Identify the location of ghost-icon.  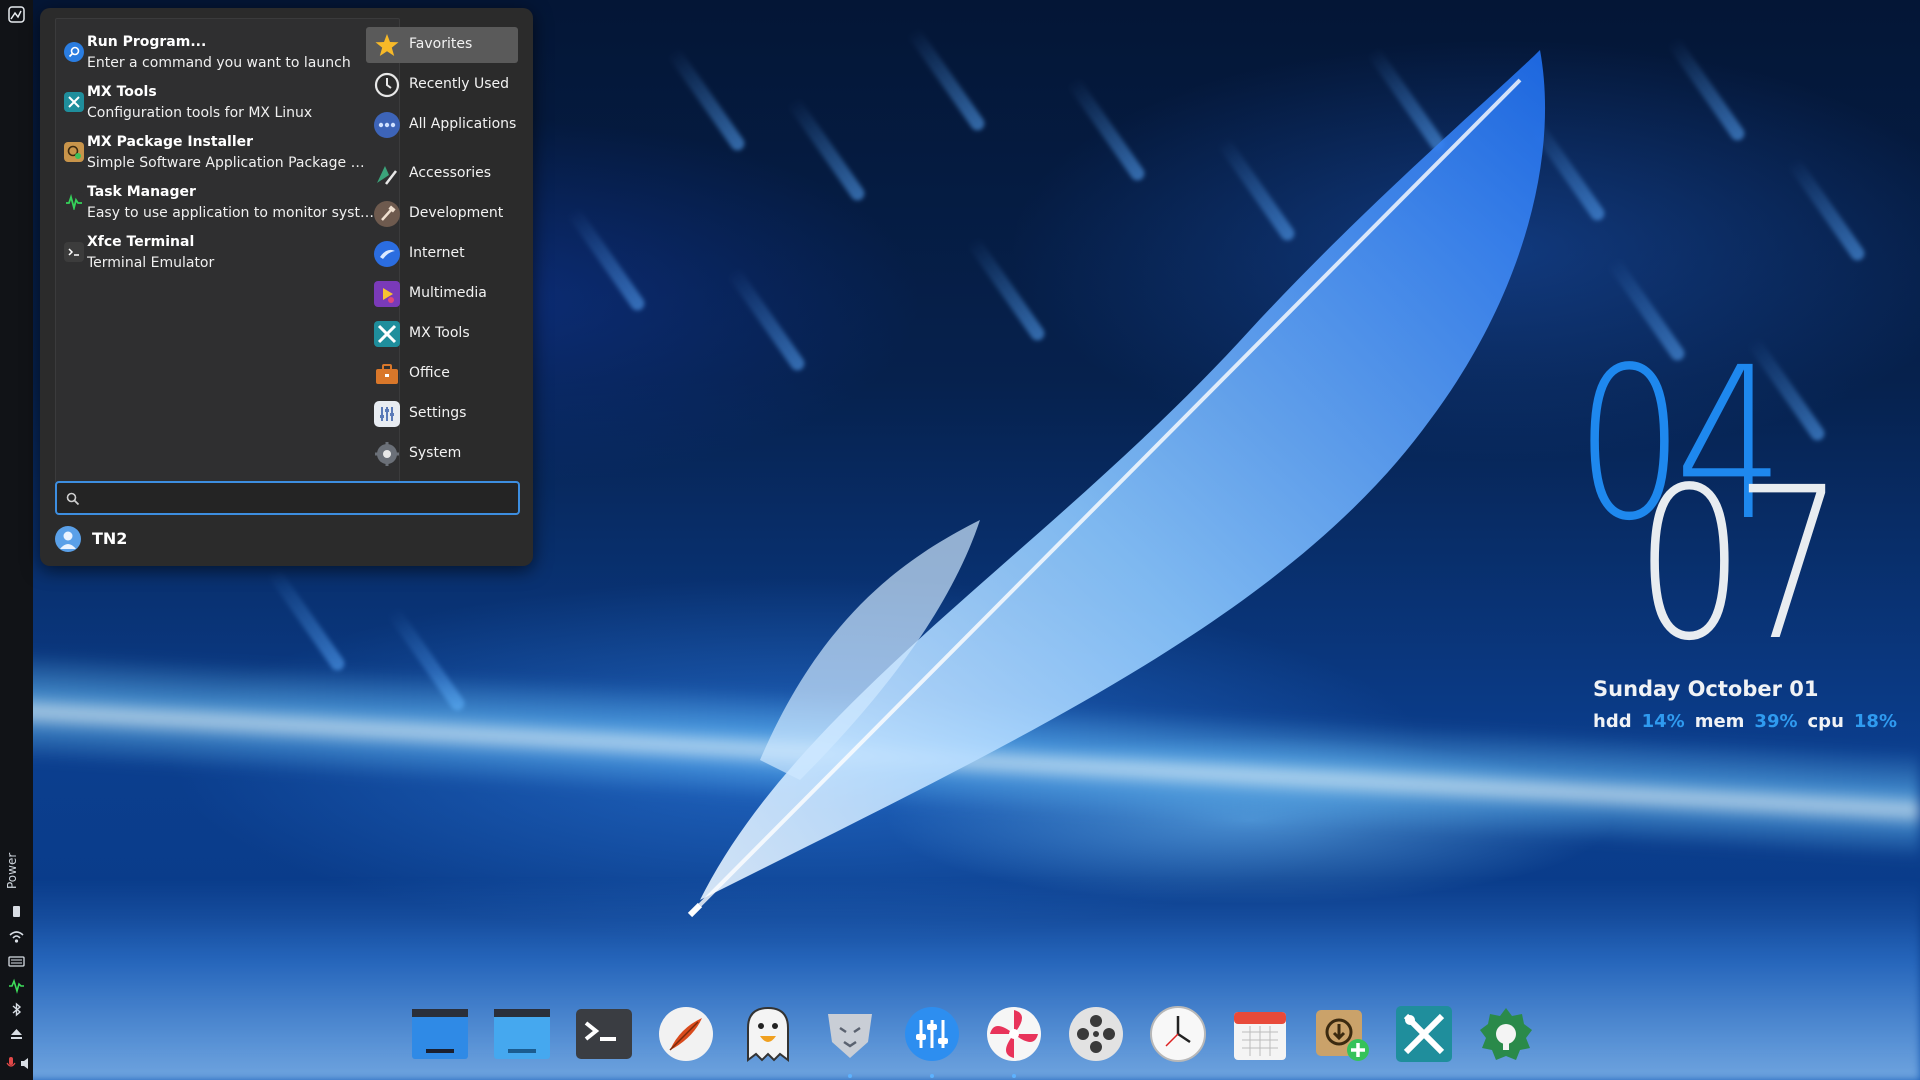
(768, 1034).